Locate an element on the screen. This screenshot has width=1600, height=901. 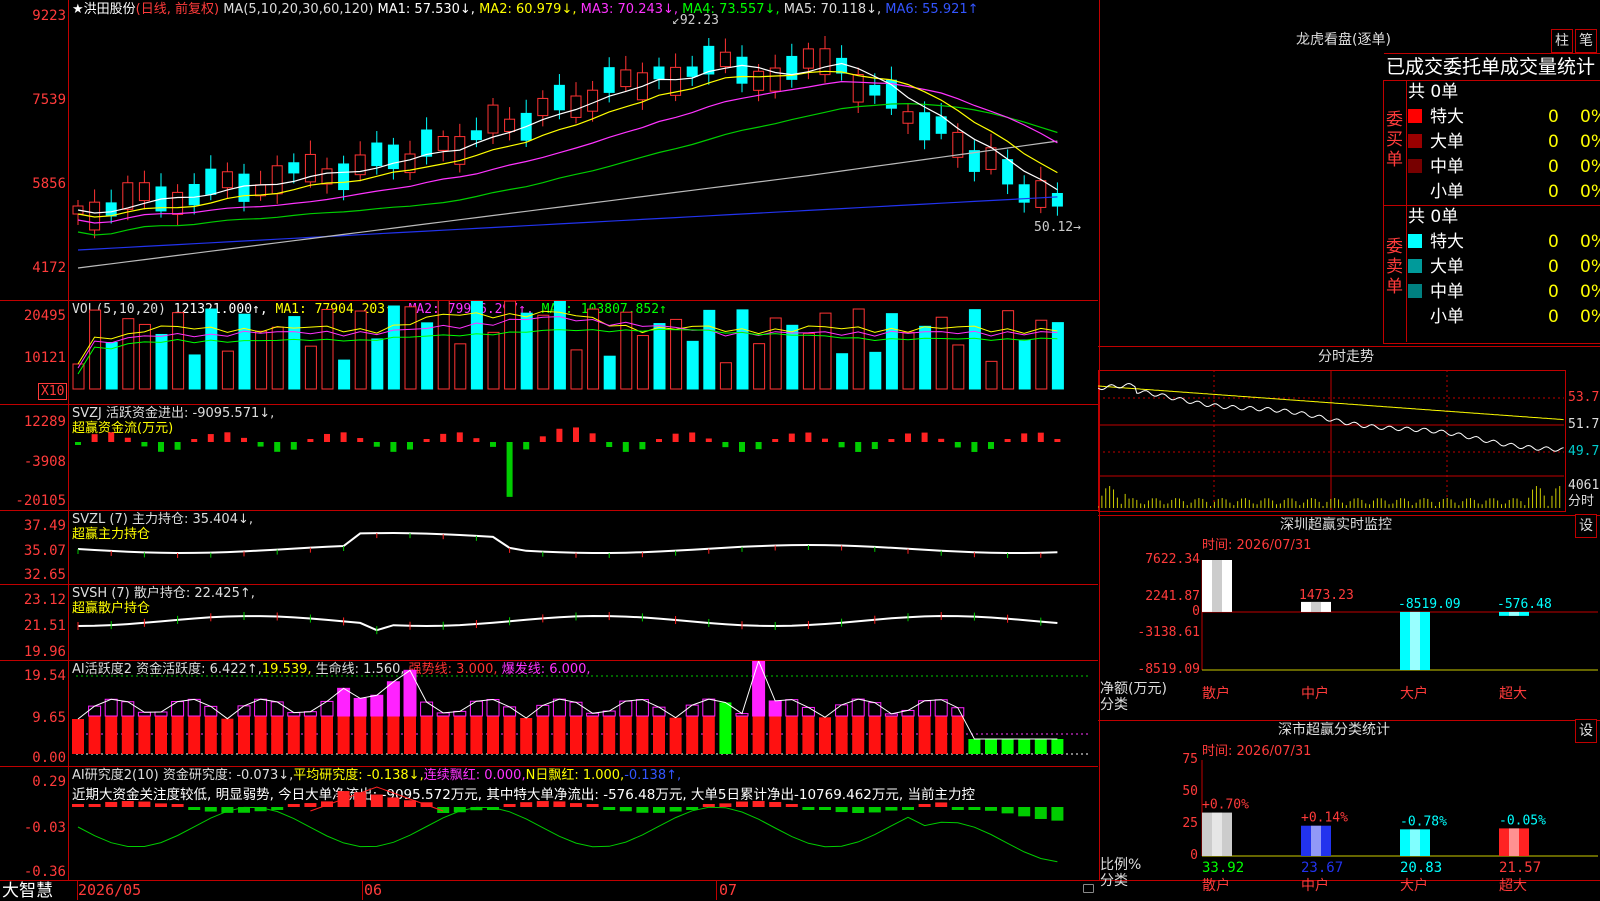
buy-row: 特大00% is located at coordinates (1504, 117).